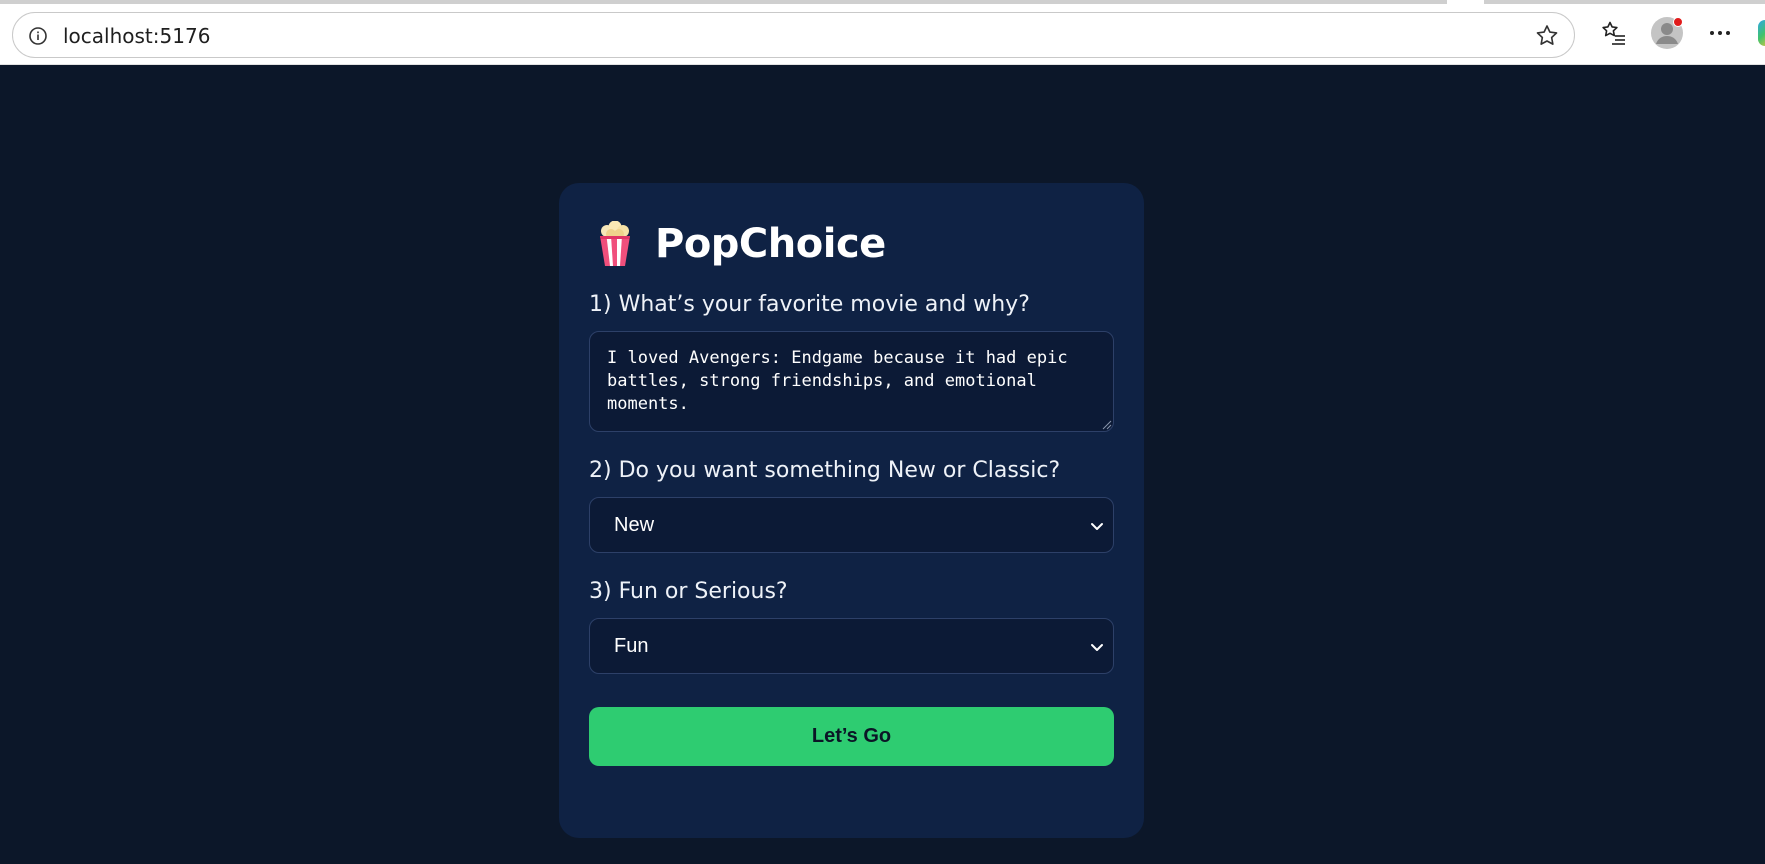 This screenshot has width=1765, height=864. What do you see at coordinates (793, 35) in the screenshot?
I see `address-bar: localhost:5176` at bounding box center [793, 35].